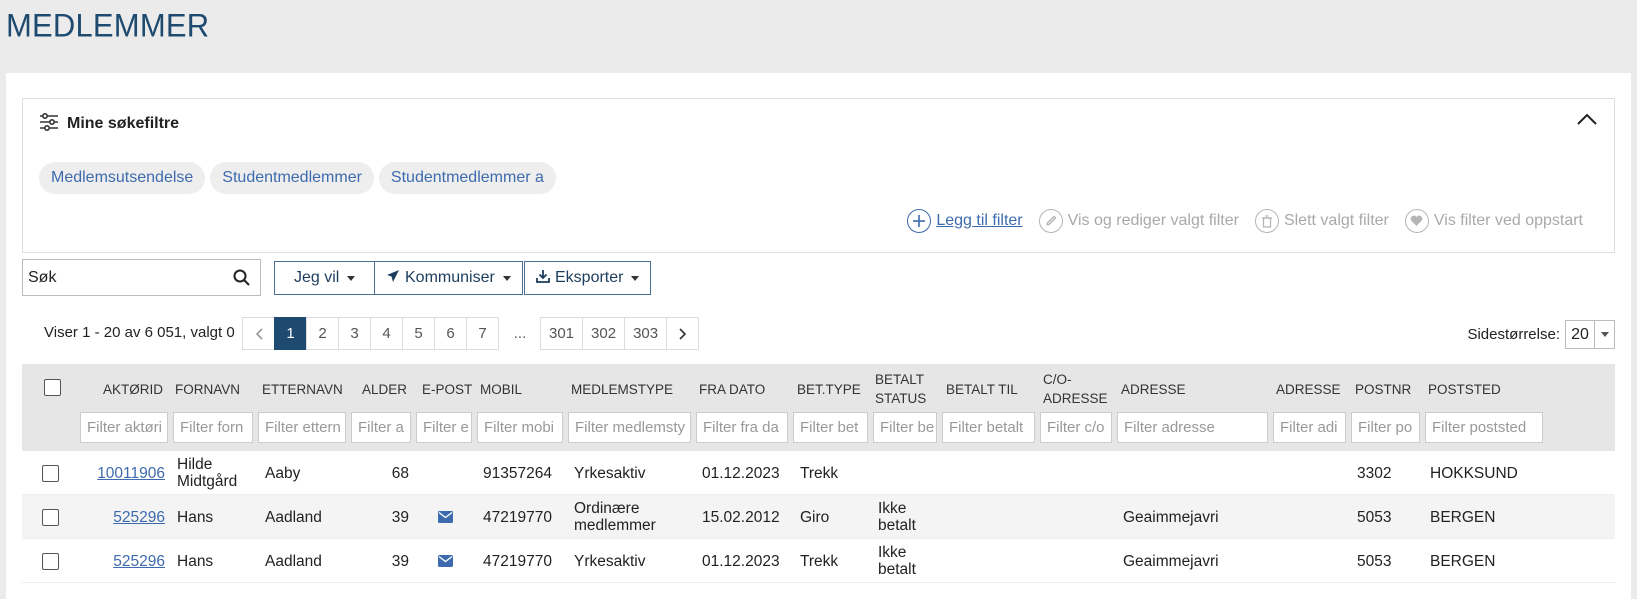 This screenshot has width=1637, height=599. Describe the element at coordinates (919, 221) in the screenshot. I see `plus-circle-icon` at that location.